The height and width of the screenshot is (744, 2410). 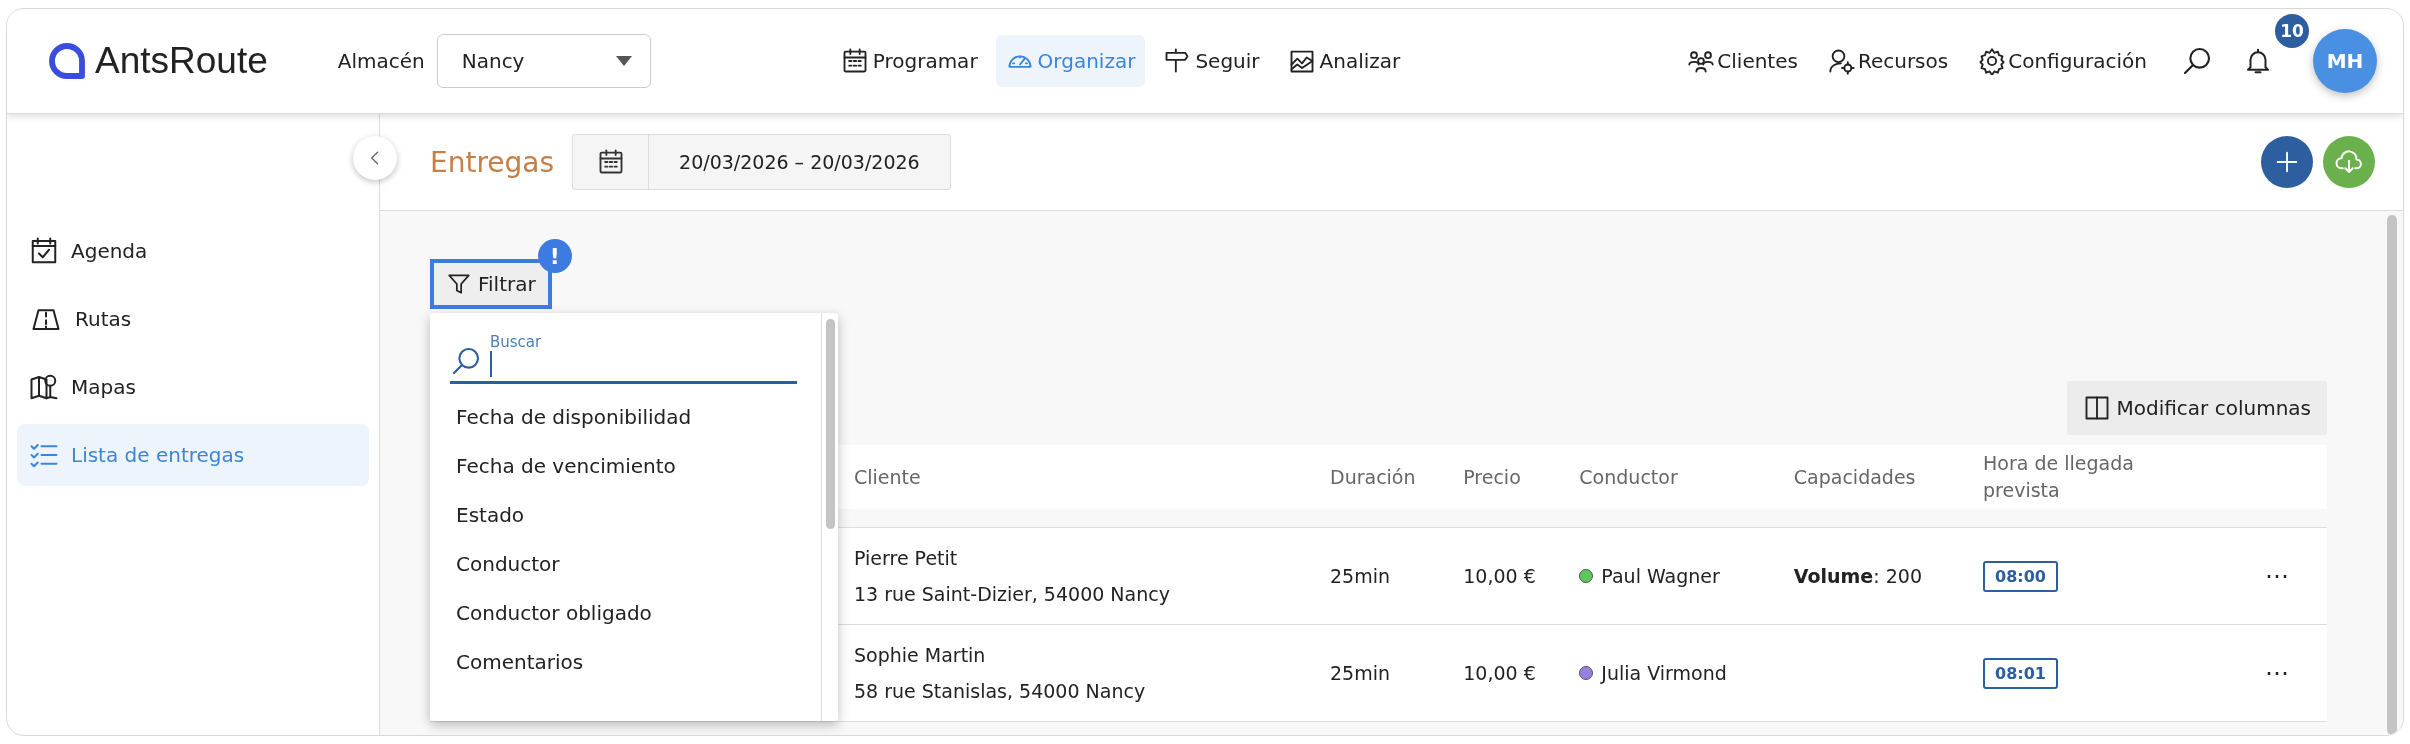 I want to click on modify-columns-button: Modificar columnas, so click(x=2196, y=408).